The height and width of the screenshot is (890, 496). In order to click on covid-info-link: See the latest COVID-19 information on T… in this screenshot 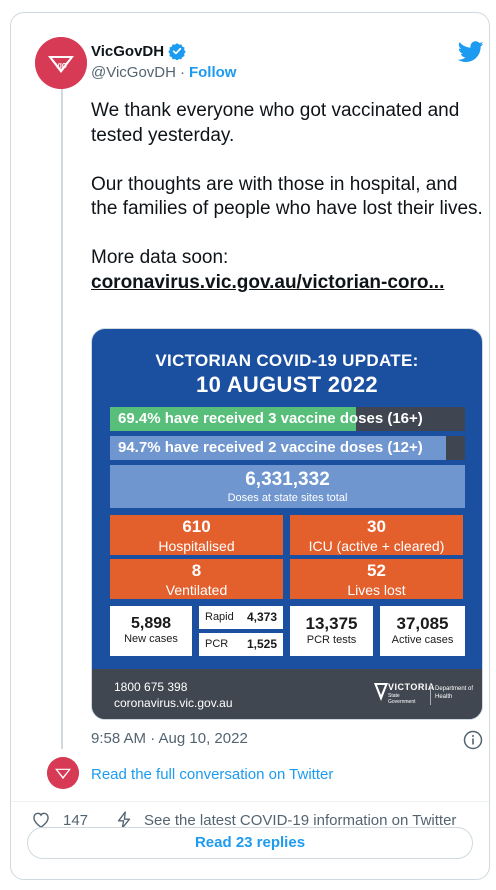, I will do `click(300, 820)`.